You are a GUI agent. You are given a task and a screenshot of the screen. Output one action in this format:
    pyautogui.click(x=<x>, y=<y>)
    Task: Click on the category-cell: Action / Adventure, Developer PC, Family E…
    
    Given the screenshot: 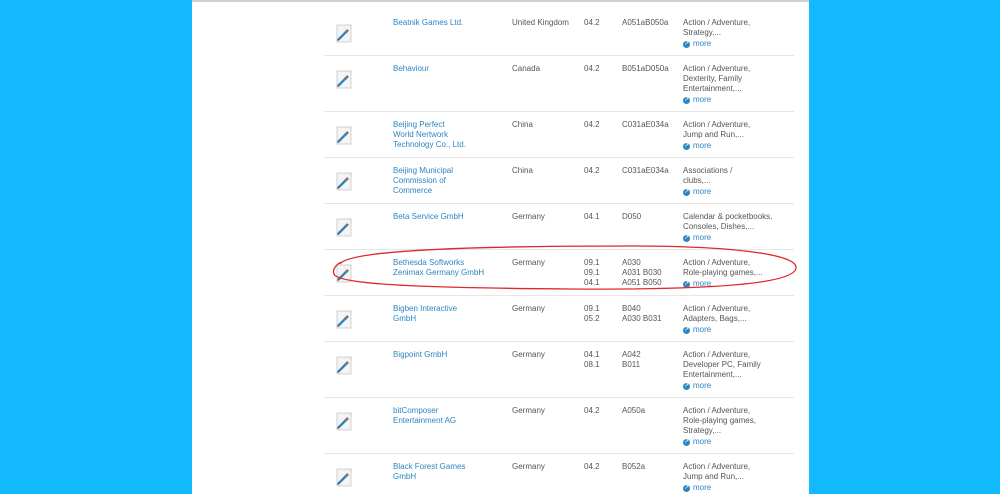 What is the action you would take?
    pyautogui.click(x=739, y=370)
    